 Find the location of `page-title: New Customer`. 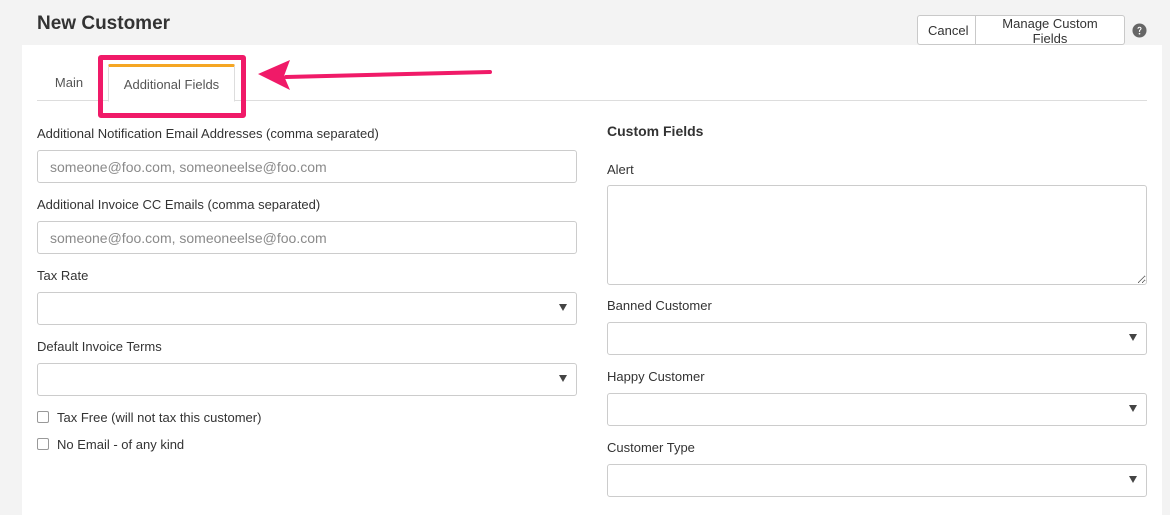

page-title: New Customer is located at coordinates (104, 23).